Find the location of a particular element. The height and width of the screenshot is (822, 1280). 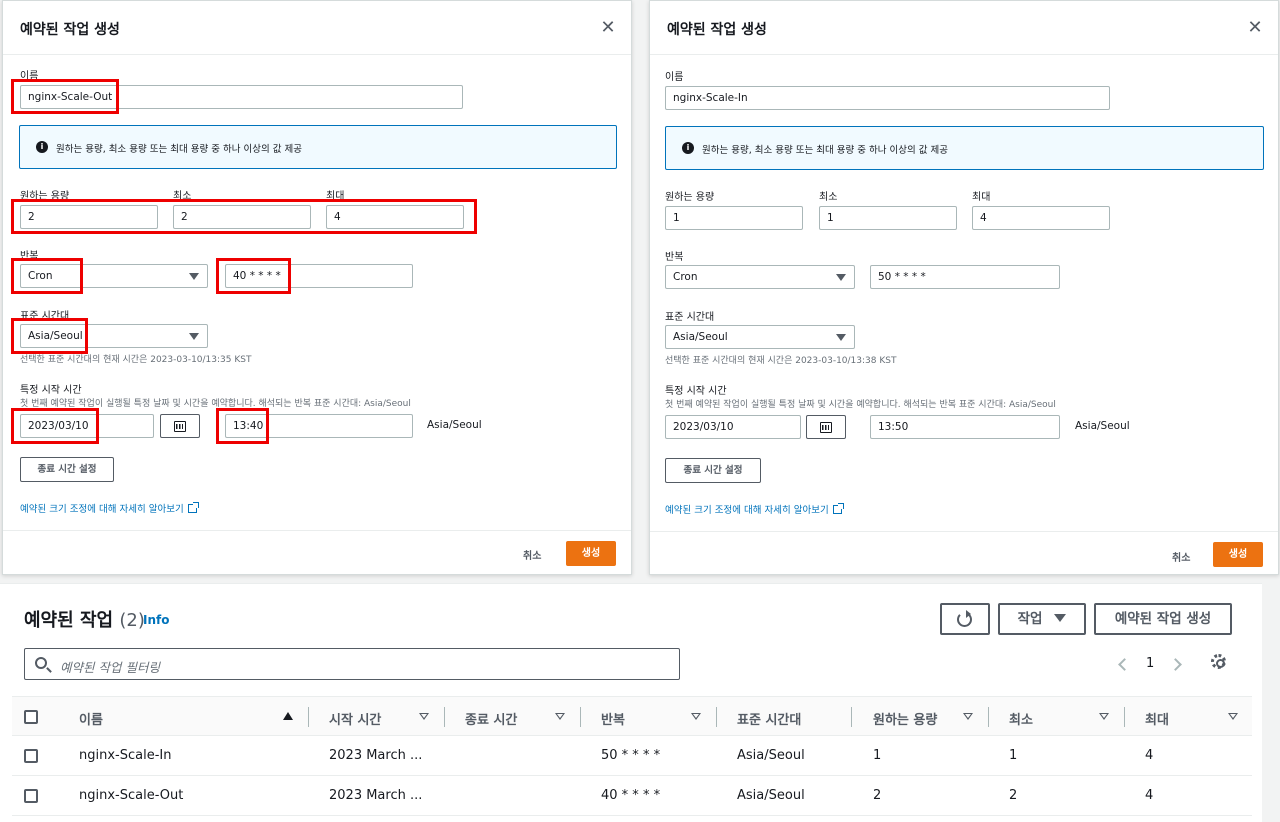

sort-ascending-icon is located at coordinates (288, 716).